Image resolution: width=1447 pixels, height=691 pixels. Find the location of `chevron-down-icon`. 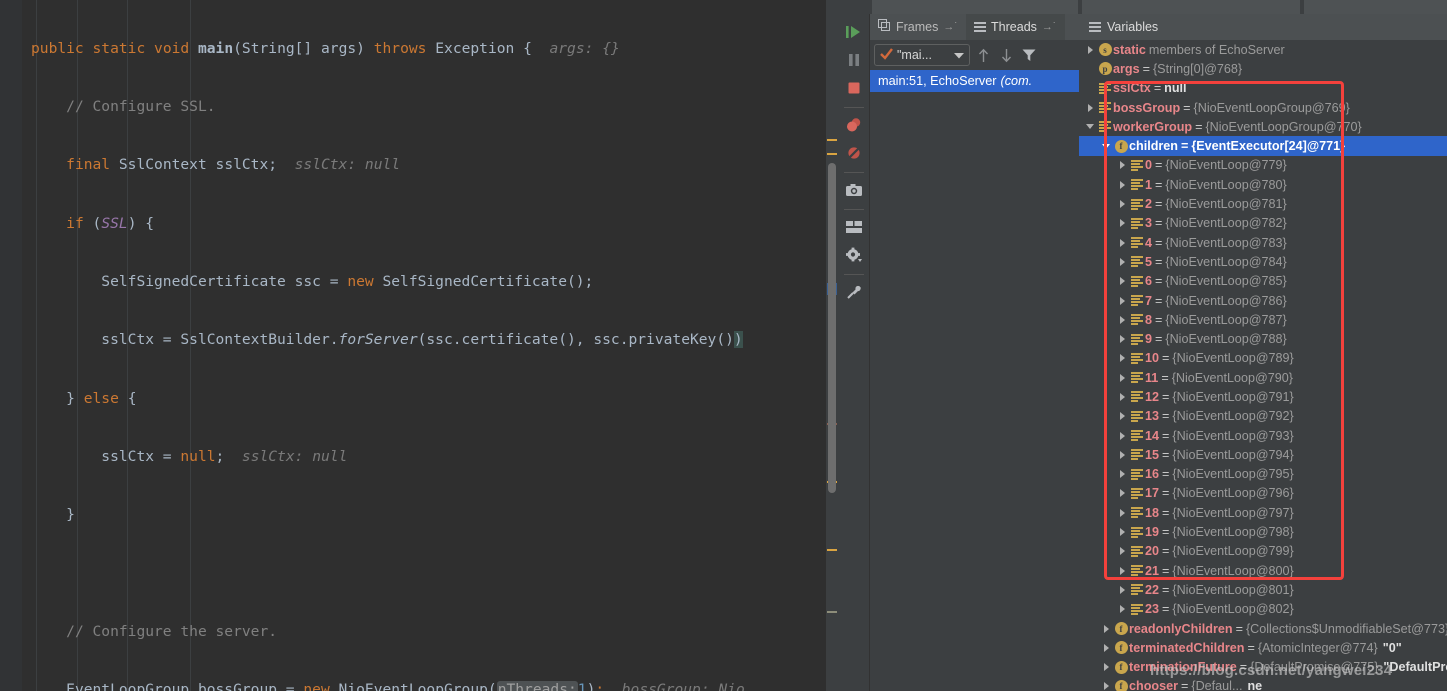

chevron-down-icon is located at coordinates (959, 55).